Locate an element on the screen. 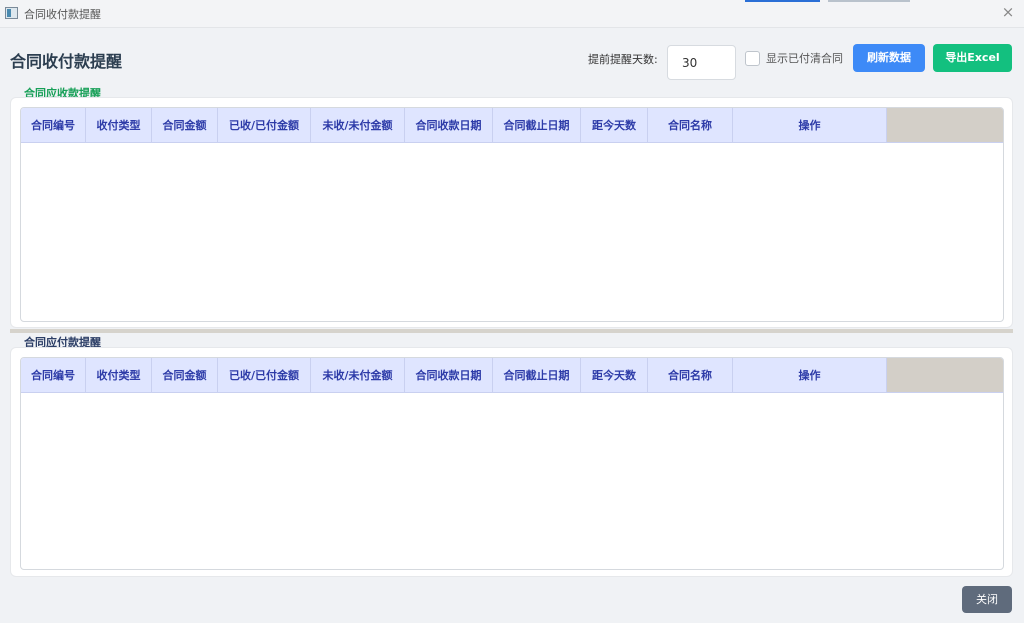  close-button: 关闭 is located at coordinates (987, 599).